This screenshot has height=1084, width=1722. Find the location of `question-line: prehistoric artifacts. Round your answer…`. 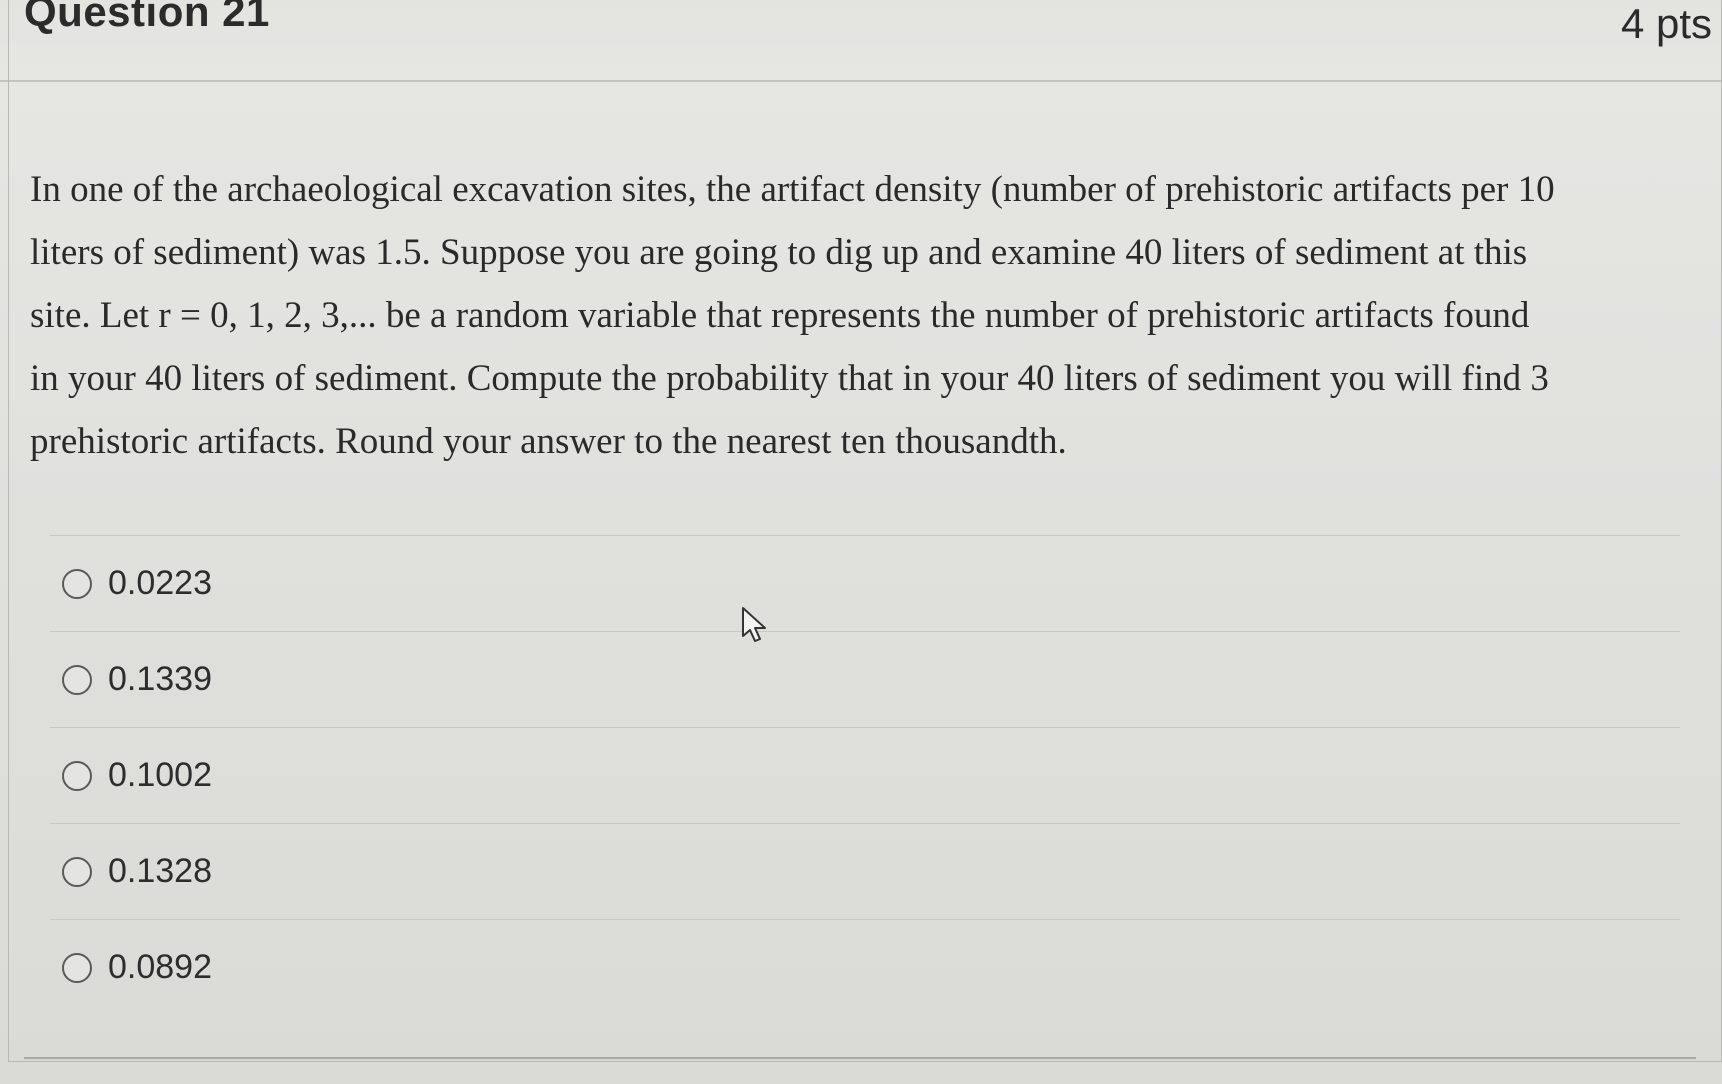

question-line: prehistoric artifacts. Round your answer… is located at coordinates (548, 441).